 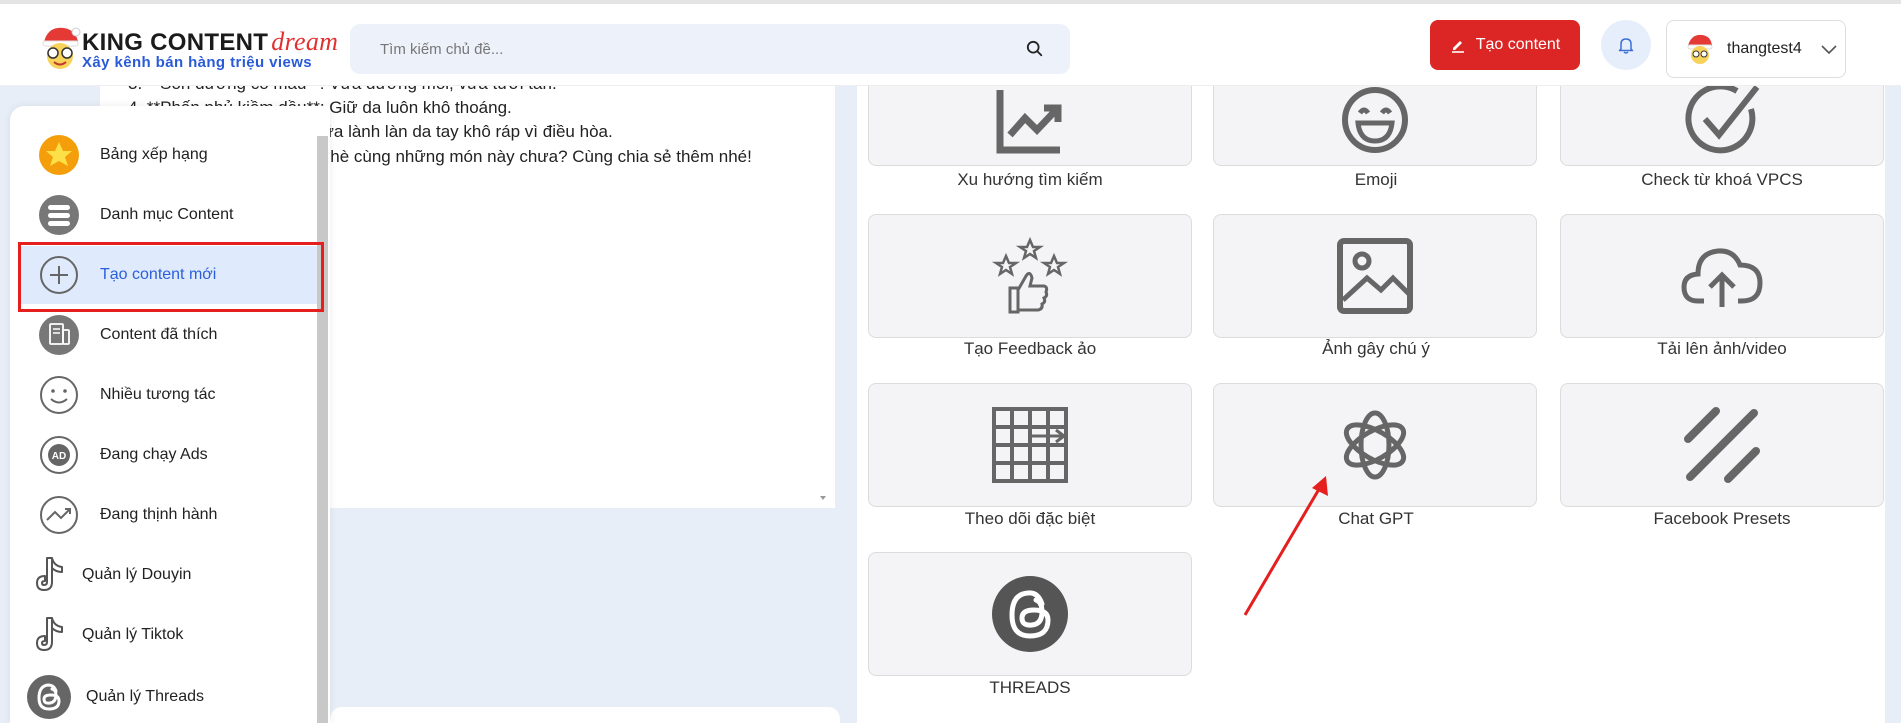 I want to click on sidebar-item-threads: Quản lý Threads, so click(x=170, y=695).